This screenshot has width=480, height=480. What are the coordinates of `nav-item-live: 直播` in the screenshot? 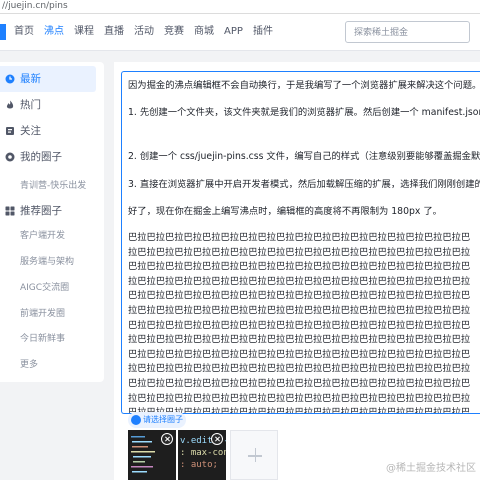 It's located at (114, 32).